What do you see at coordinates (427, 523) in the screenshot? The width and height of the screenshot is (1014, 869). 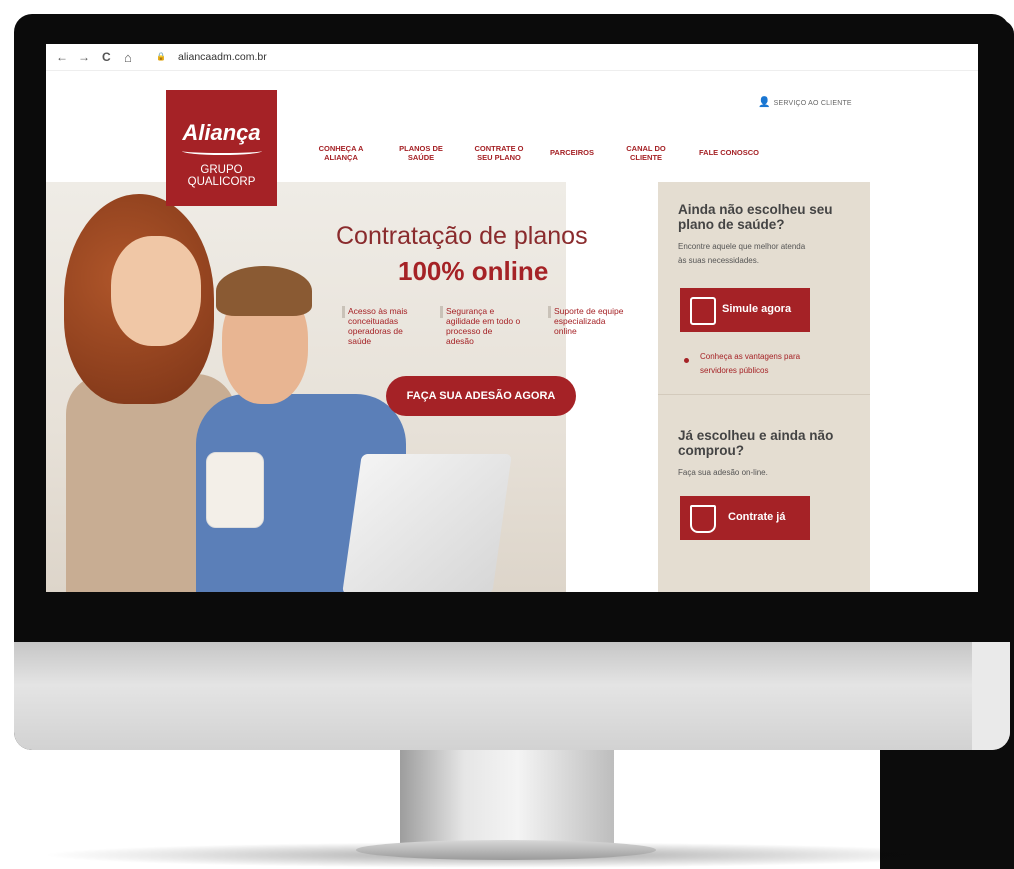 I see `hero-laptop` at bounding box center [427, 523].